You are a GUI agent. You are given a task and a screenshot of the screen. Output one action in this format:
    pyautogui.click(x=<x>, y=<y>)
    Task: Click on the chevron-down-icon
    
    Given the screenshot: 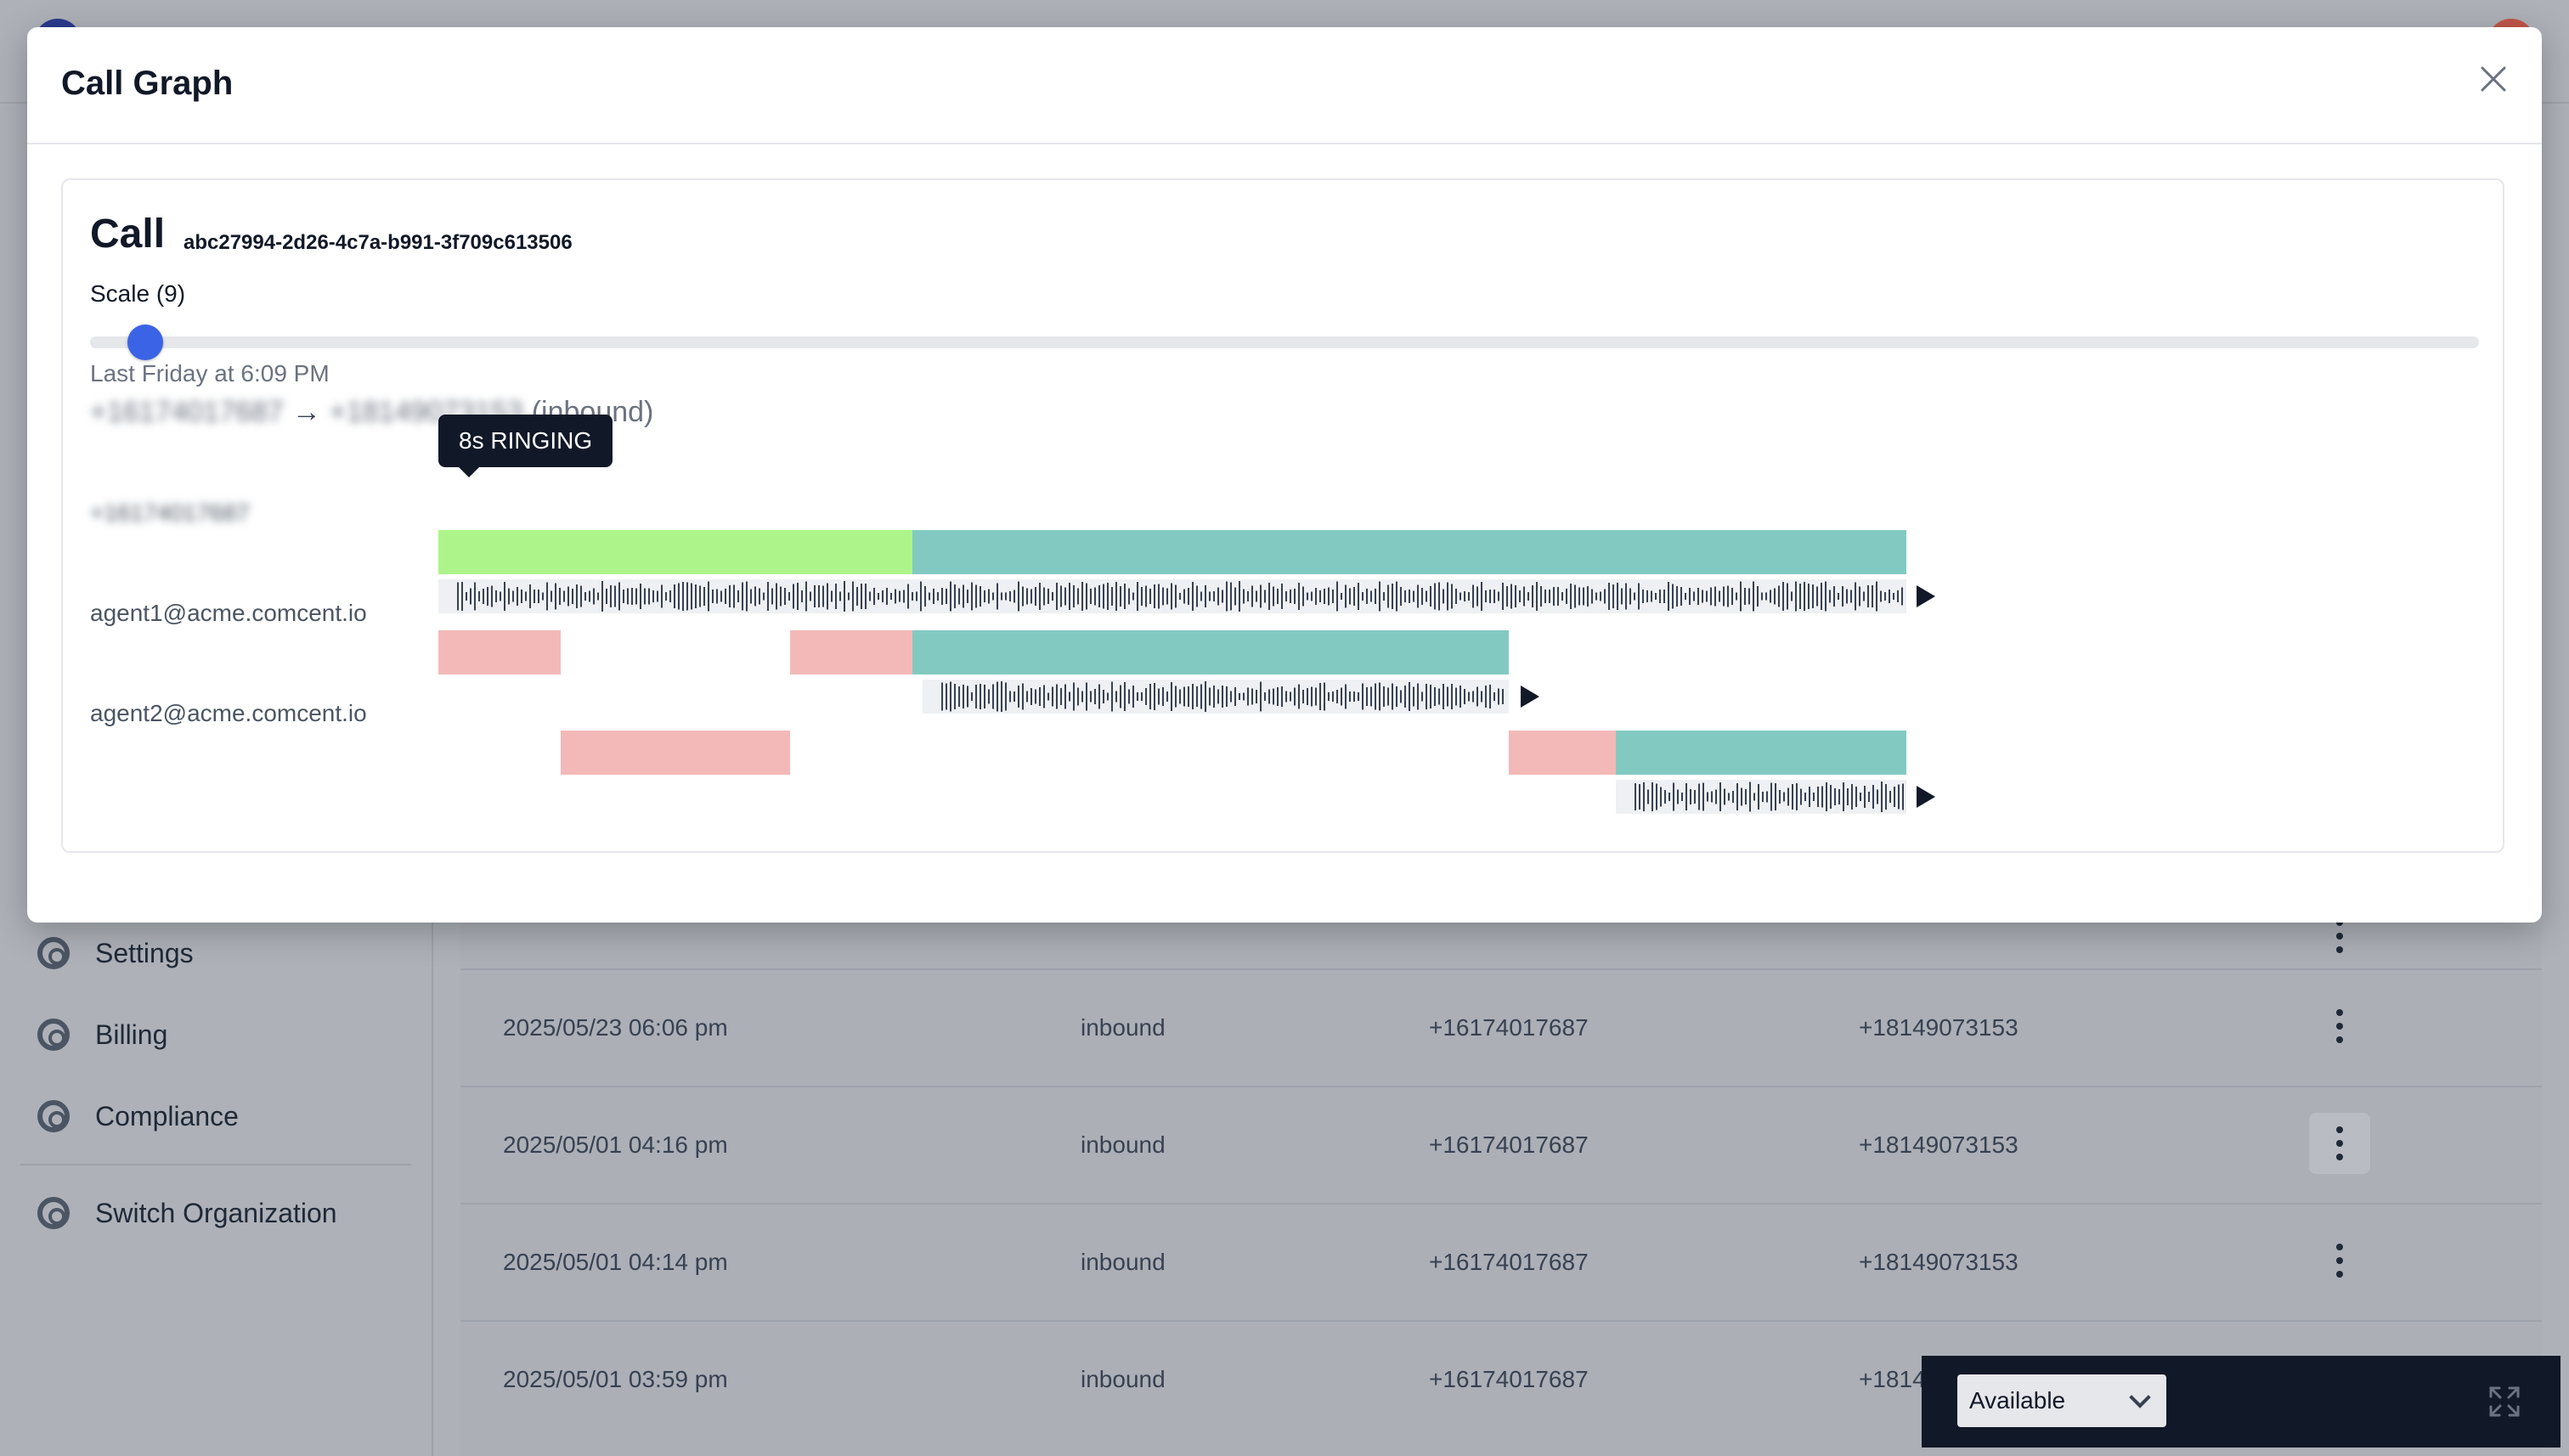 What is the action you would take?
    pyautogui.click(x=2140, y=1397)
    